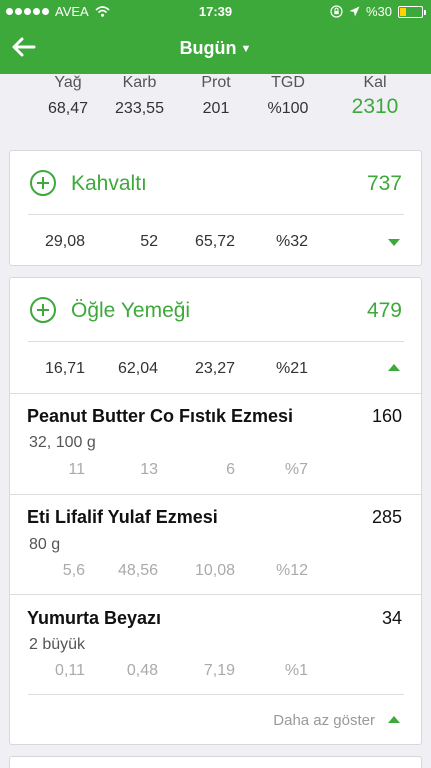  I want to click on food-pct: %1, so click(296, 670).